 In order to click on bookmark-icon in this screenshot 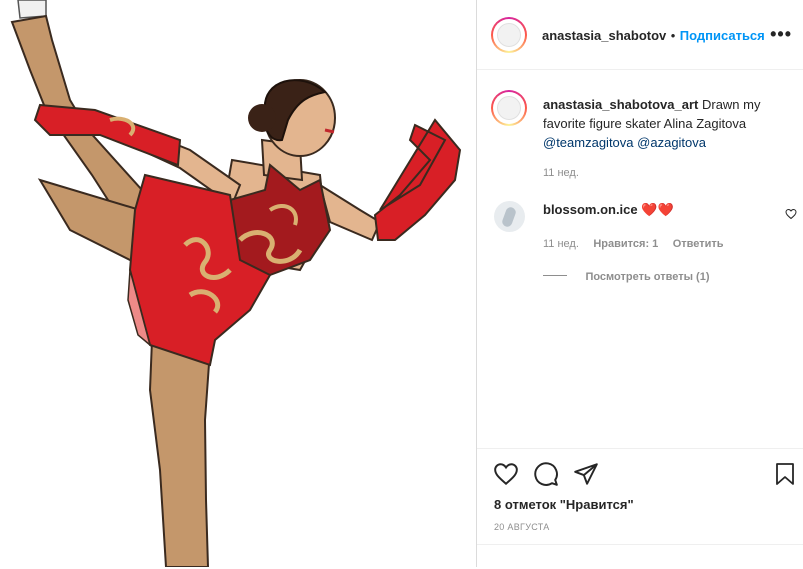, I will do `click(785, 474)`.